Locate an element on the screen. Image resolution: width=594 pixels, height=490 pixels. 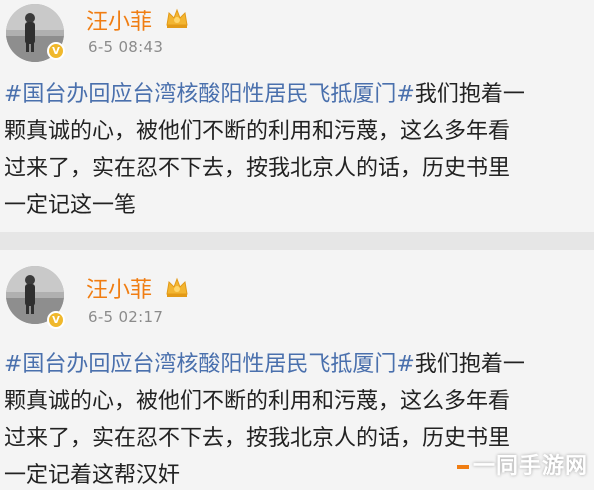
post-line: 一定记这一笔 is located at coordinates (70, 205).